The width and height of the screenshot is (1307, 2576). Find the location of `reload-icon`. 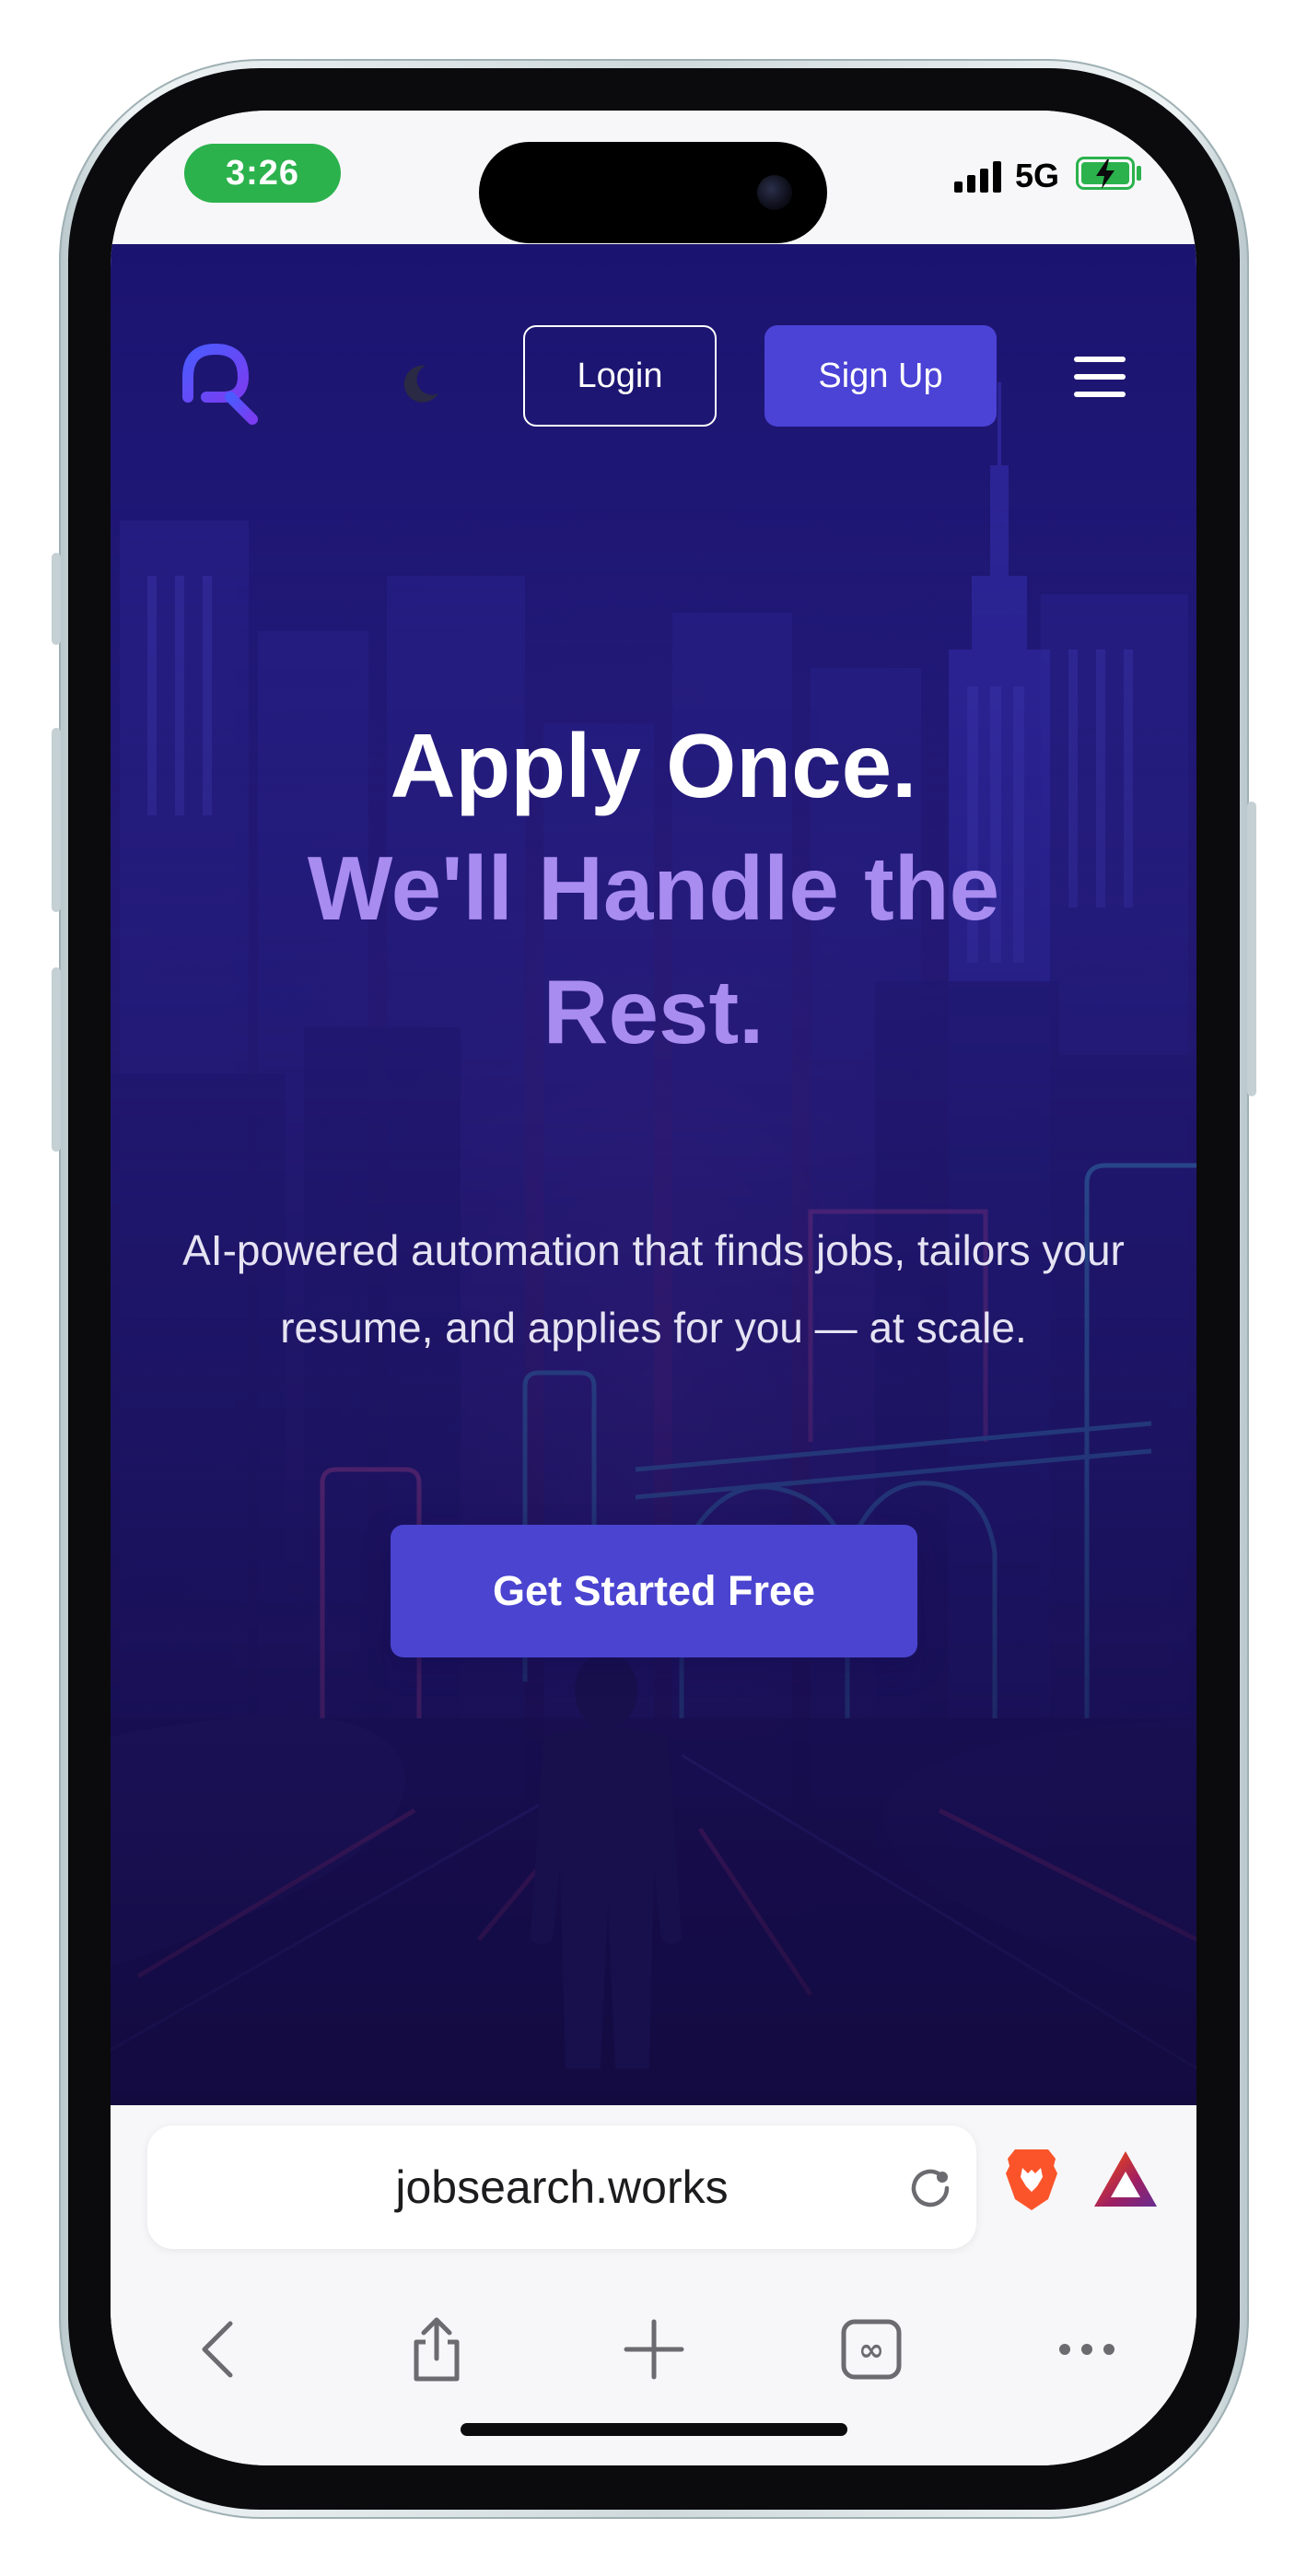

reload-icon is located at coordinates (931, 2188).